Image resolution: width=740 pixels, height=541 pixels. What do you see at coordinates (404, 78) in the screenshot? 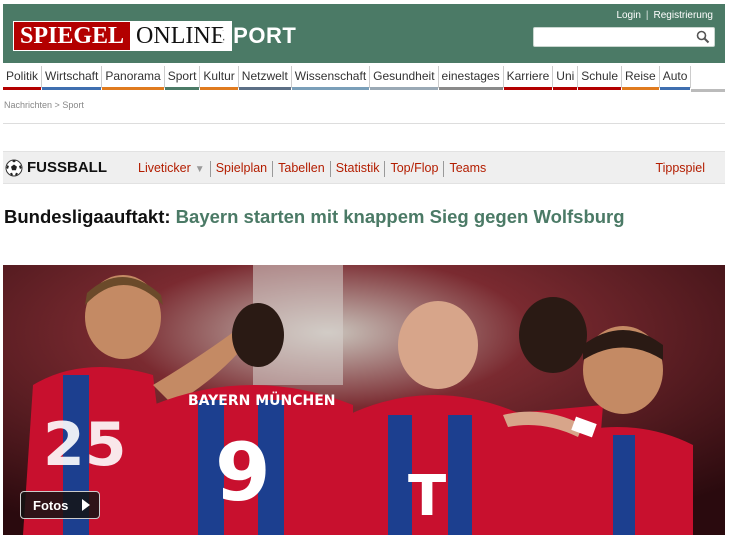
I see `nav-item-gesundheit: Gesundheit` at bounding box center [404, 78].